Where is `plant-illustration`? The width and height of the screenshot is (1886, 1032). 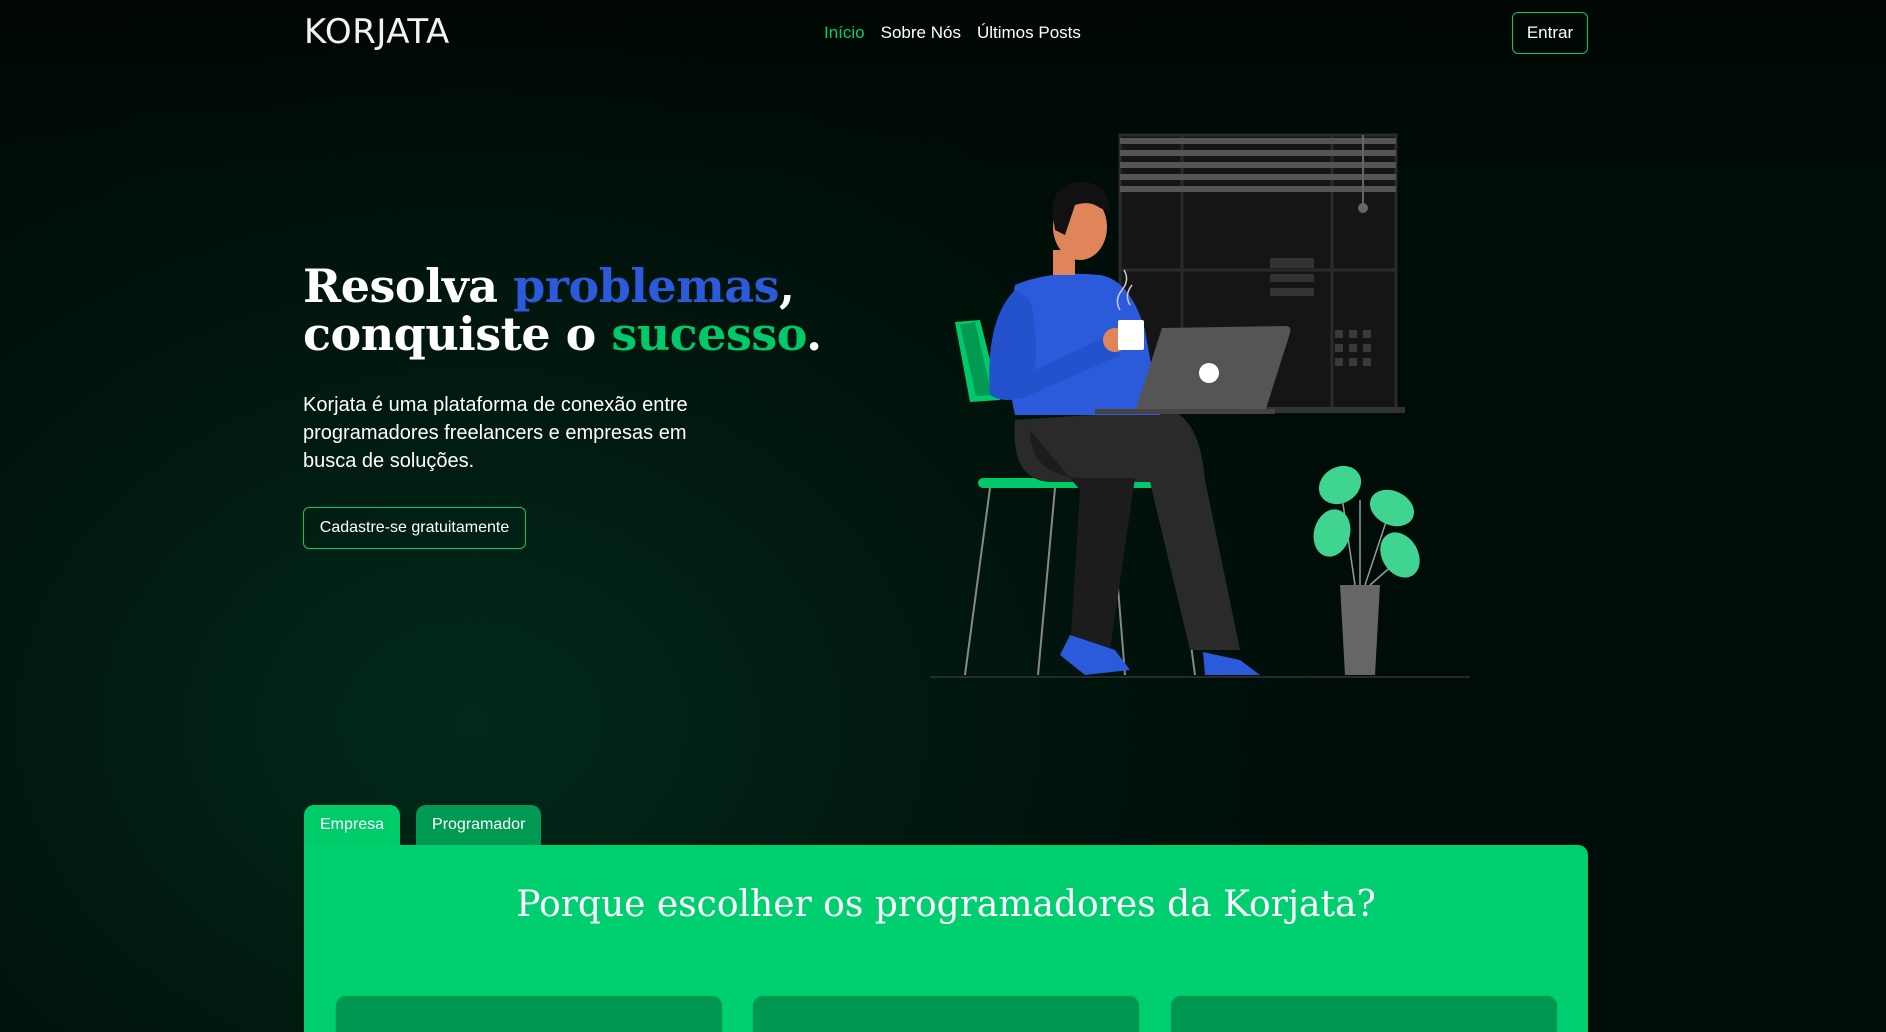
plant-illustration is located at coordinates (1366, 570).